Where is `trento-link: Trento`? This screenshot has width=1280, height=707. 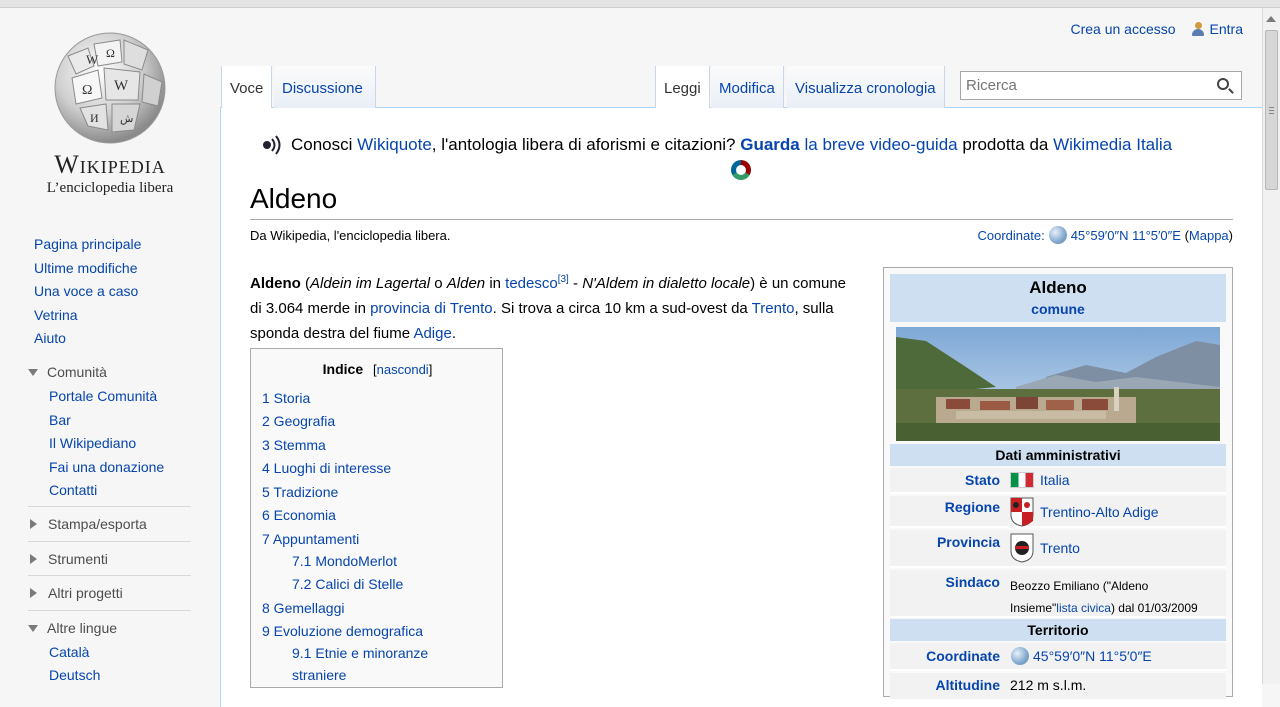 trento-link: Trento is located at coordinates (773, 308).